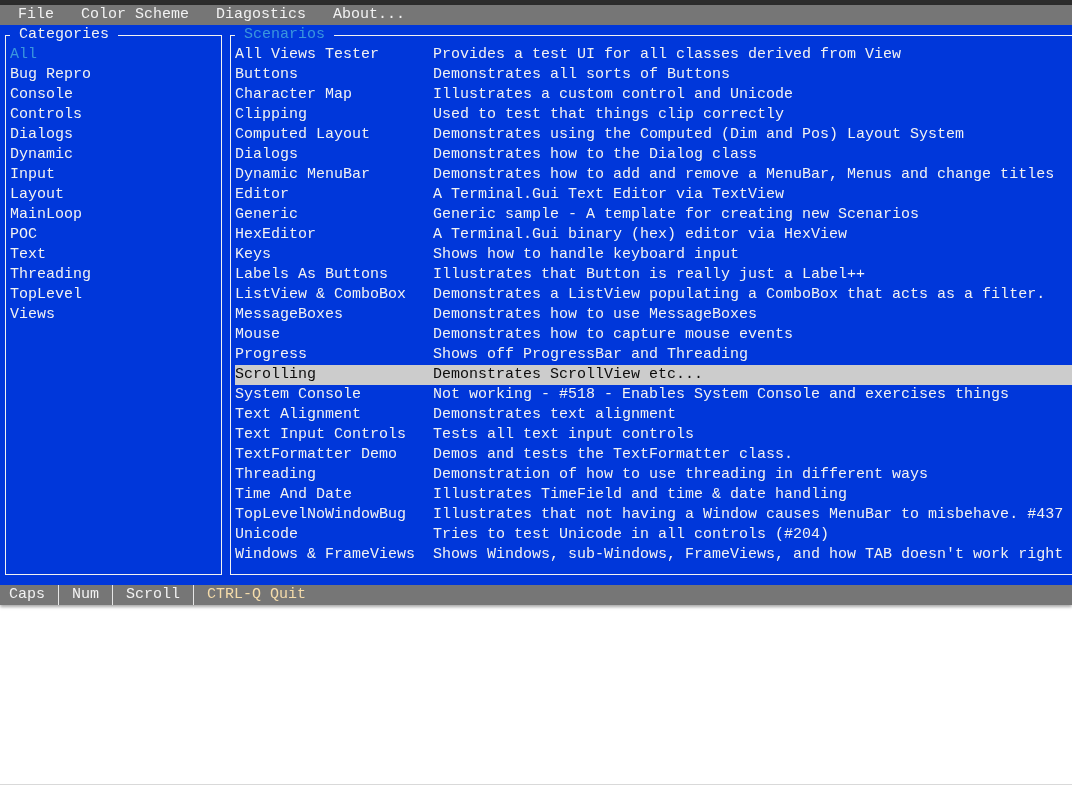 The height and width of the screenshot is (785, 1072). What do you see at coordinates (276, 375) in the screenshot?
I see `scenario-name: Scrolling` at bounding box center [276, 375].